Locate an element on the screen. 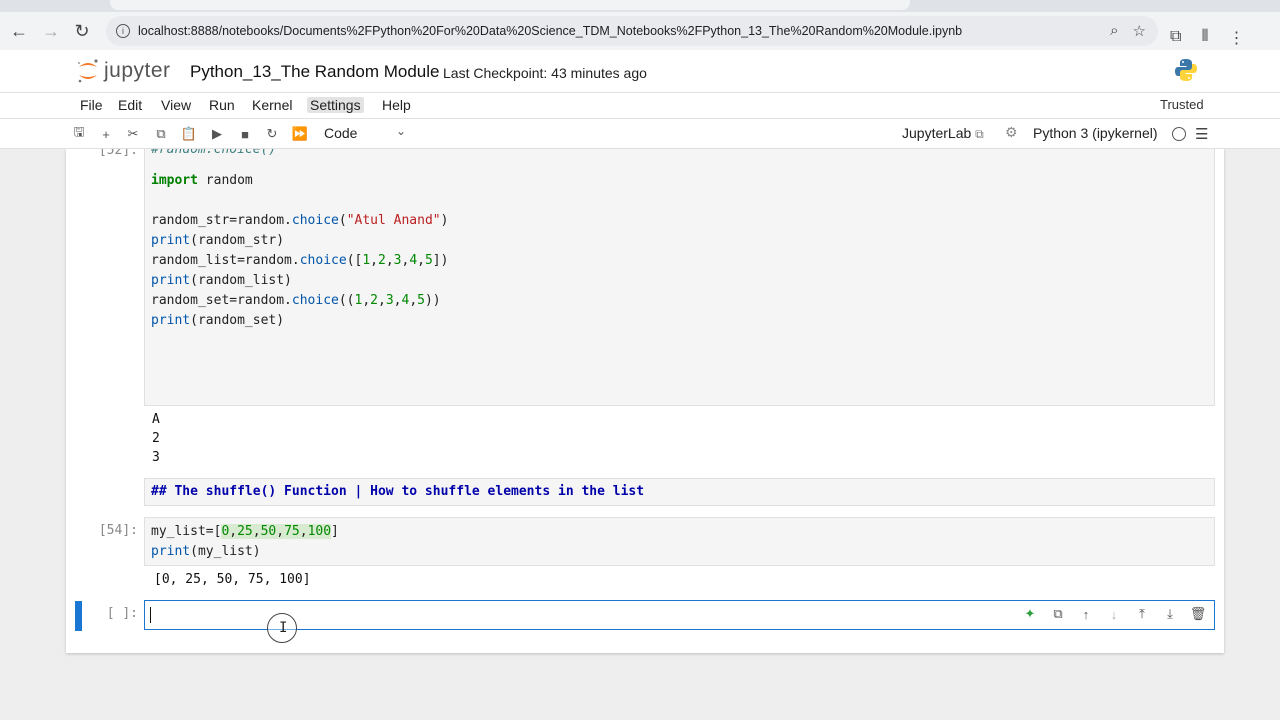 The image size is (1280, 720). bookmark-star-icon: ☆ is located at coordinates (1139, 31).